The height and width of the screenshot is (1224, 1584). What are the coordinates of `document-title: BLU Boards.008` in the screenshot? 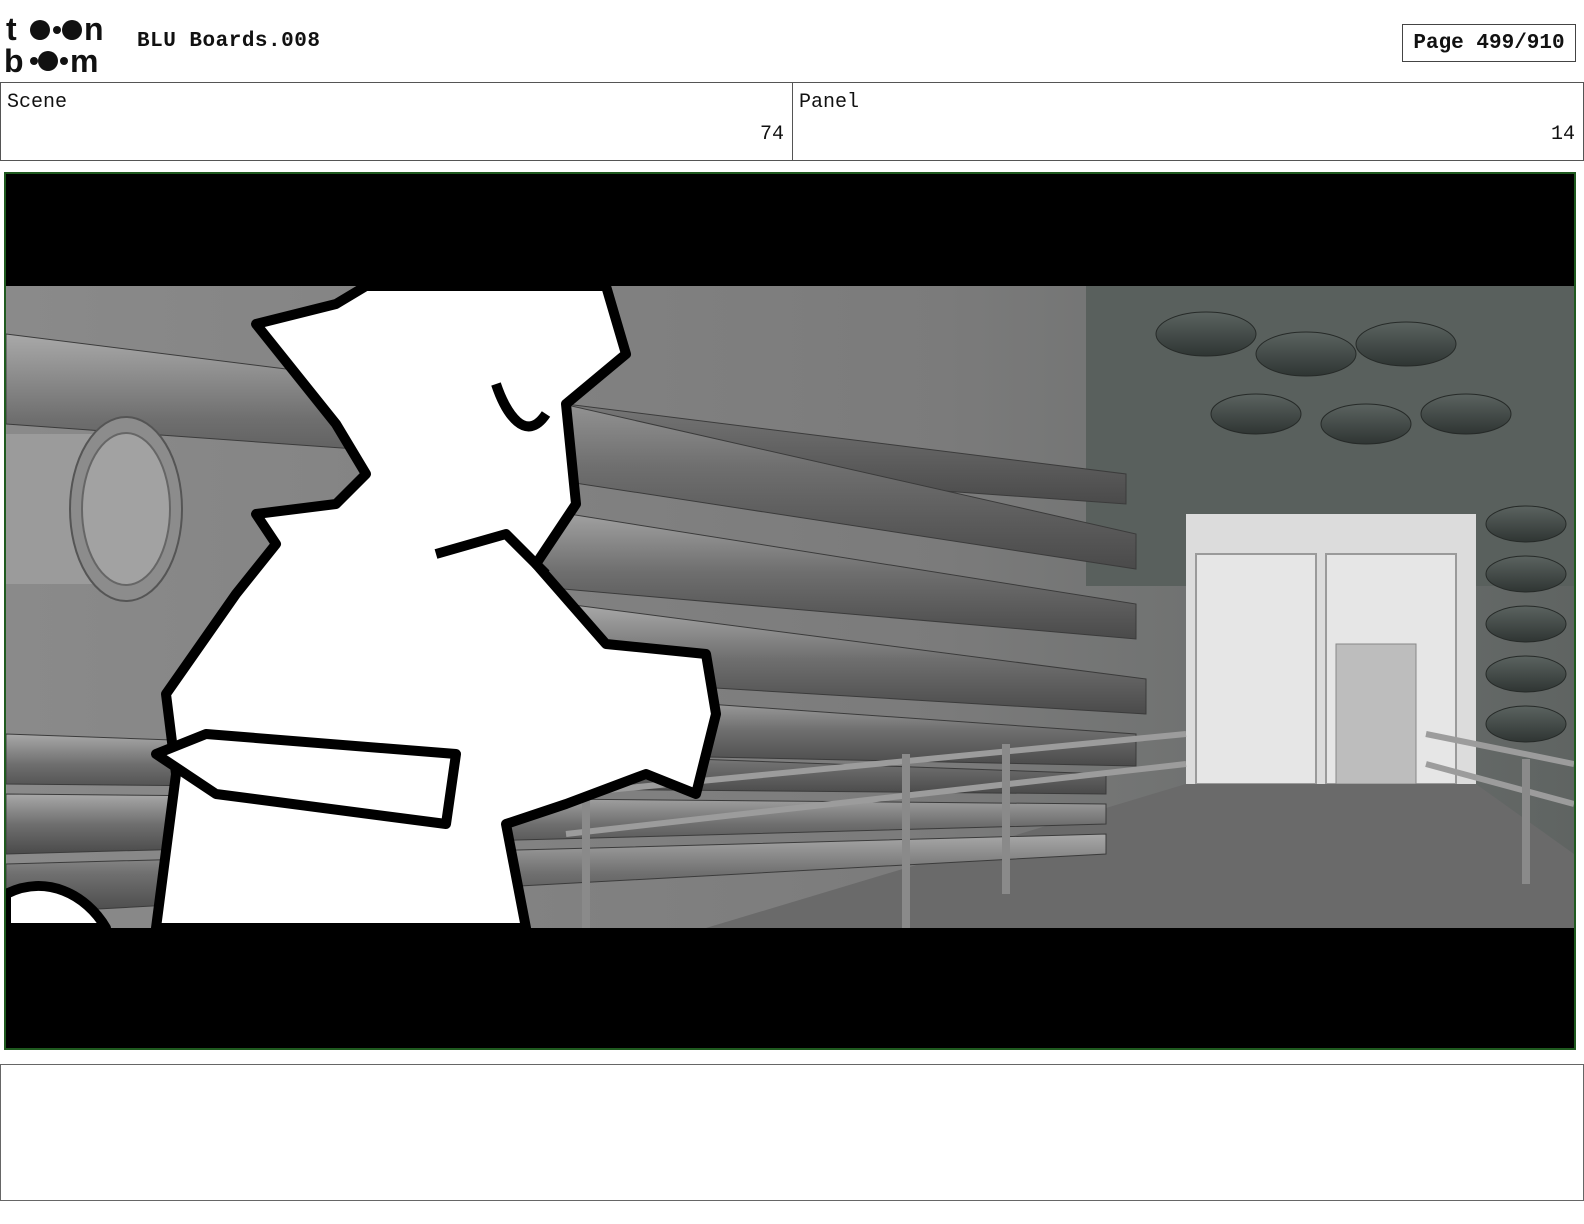 It's located at (229, 41).